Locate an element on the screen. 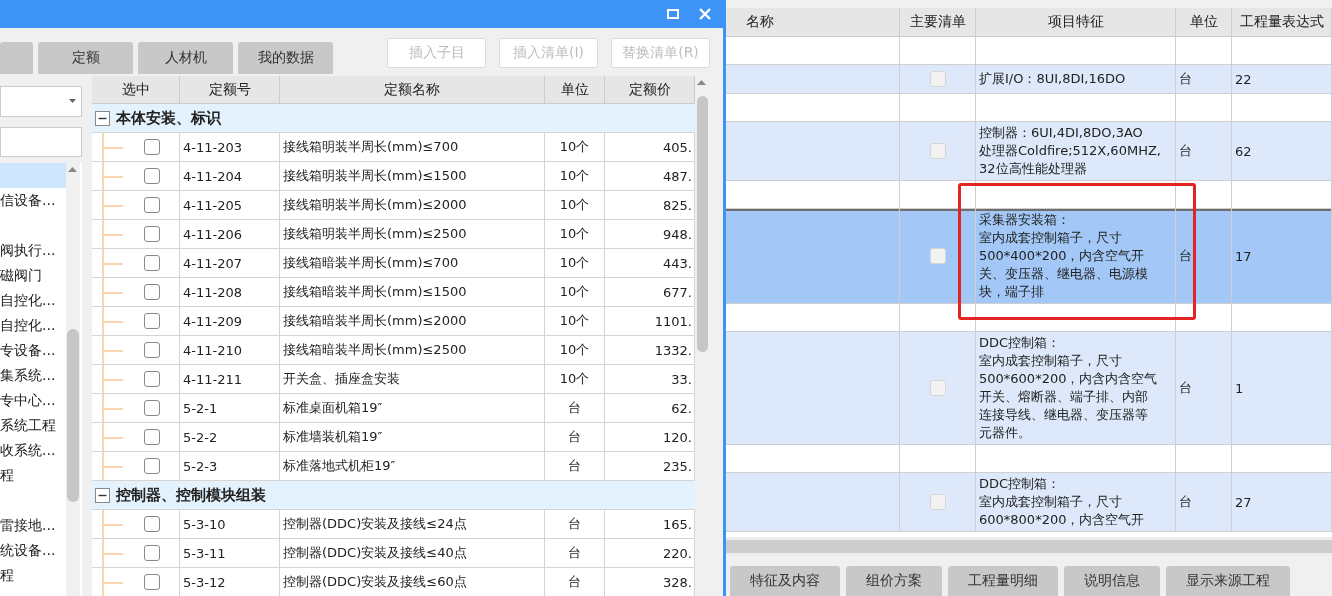  tab: 特征及内容 is located at coordinates (785, 581).